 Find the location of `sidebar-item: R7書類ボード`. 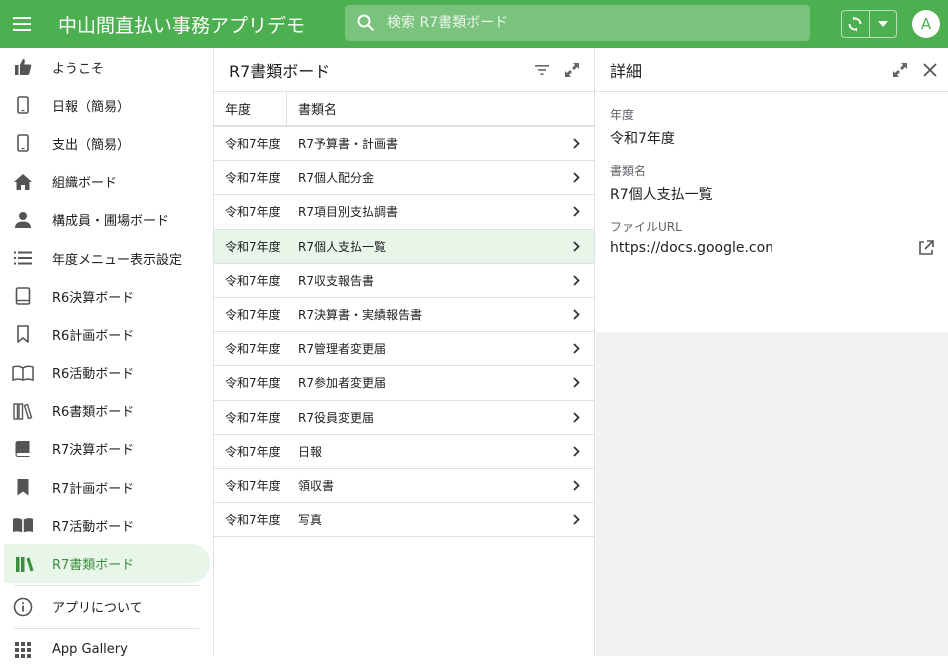

sidebar-item: R7書類ボード is located at coordinates (107, 563).